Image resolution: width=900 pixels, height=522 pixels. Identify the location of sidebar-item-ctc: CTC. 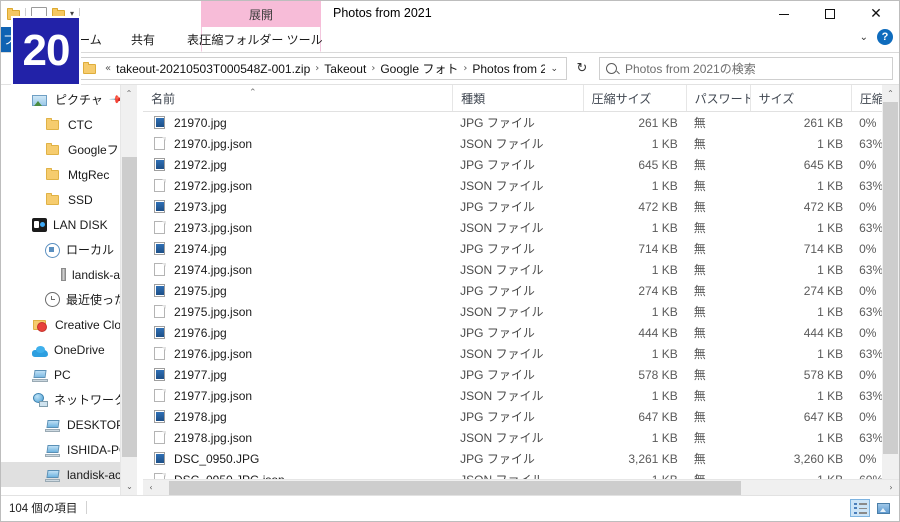
(69, 124).